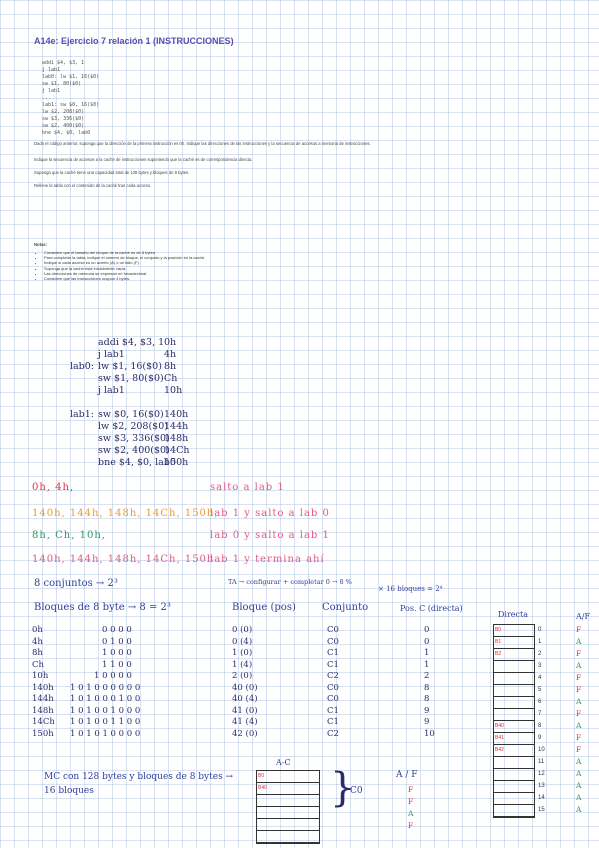  What do you see at coordinates (407, 775) in the screenshot?
I see `af-label: A / F` at bounding box center [407, 775].